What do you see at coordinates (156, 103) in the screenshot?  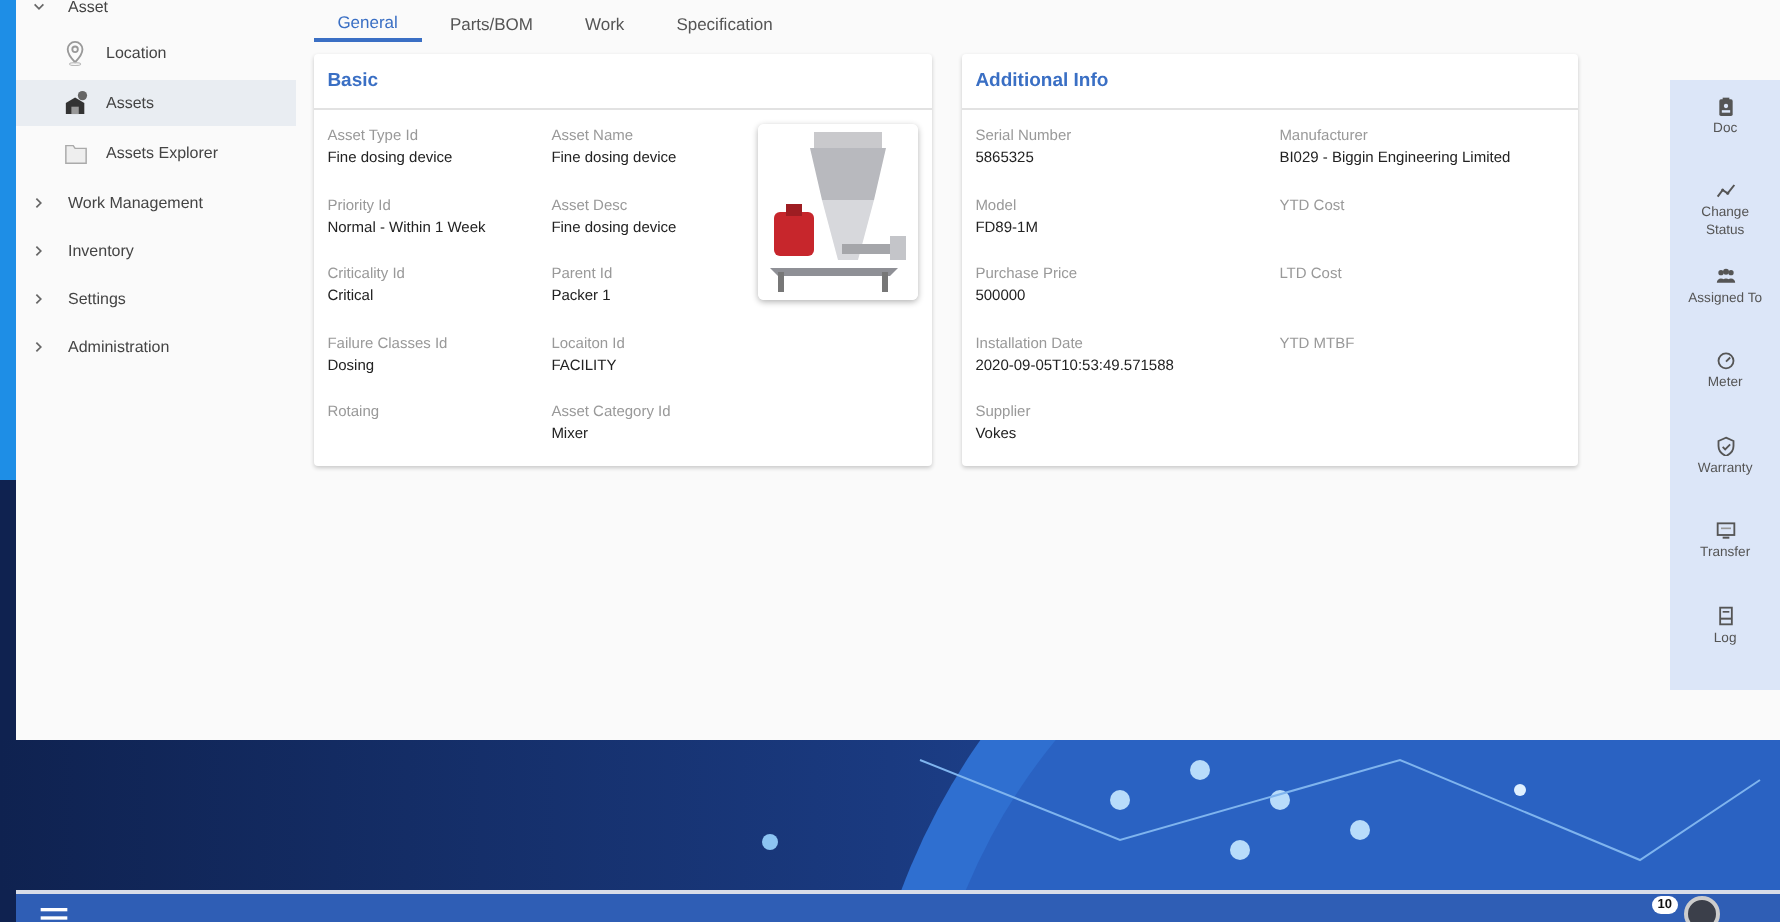 I see `nav-item: Assets` at bounding box center [156, 103].